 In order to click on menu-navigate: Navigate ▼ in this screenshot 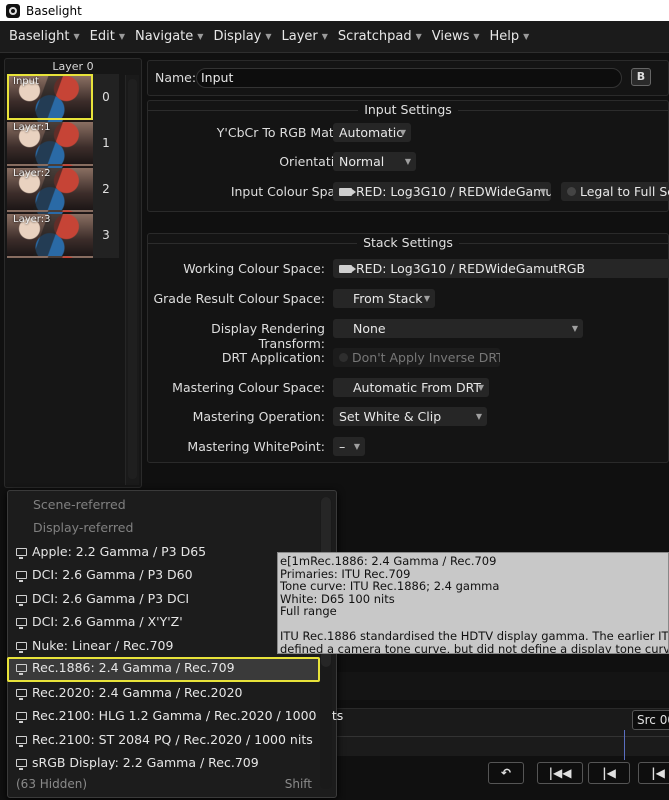, I will do `click(169, 36)`.